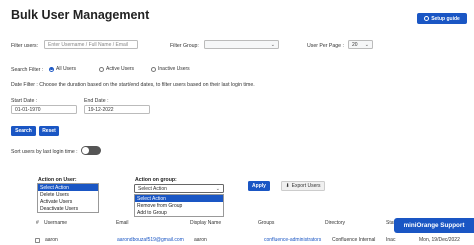  I want to click on start-date-value: 01-01-1970, so click(28, 109).